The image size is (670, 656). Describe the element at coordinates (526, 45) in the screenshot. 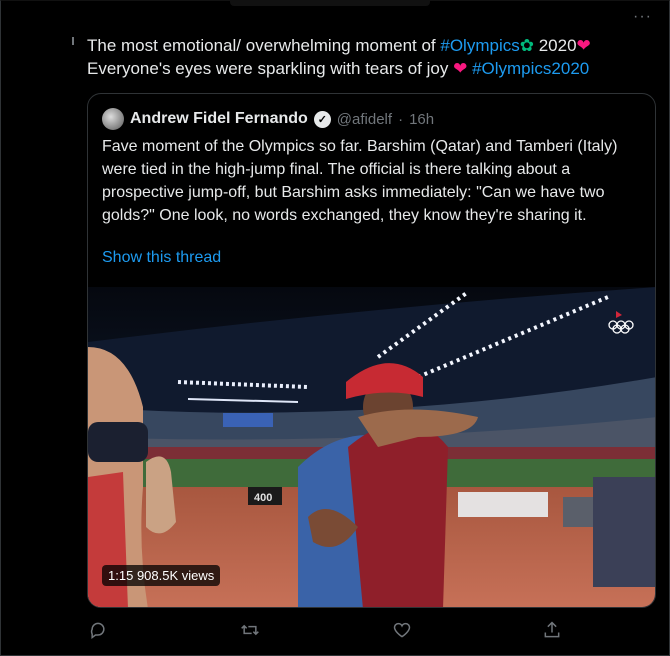

I see `laurel-wreath-icon: ✿` at that location.